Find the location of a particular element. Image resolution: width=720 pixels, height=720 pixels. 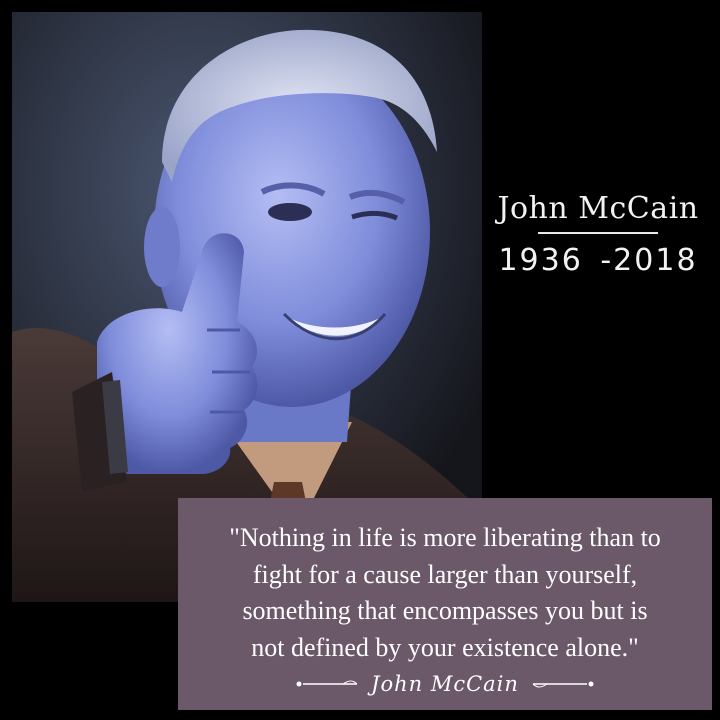

quote-line: something that encompasses you but is is located at coordinates (445, 610).